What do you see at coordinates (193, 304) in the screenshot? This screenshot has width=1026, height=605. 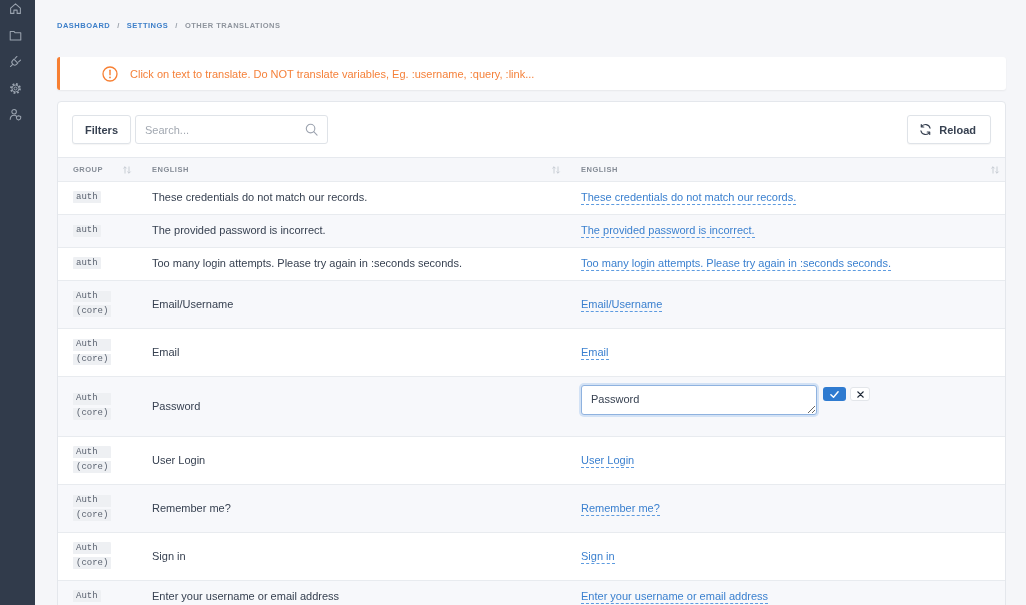 I see `source-text: Email/Username` at bounding box center [193, 304].